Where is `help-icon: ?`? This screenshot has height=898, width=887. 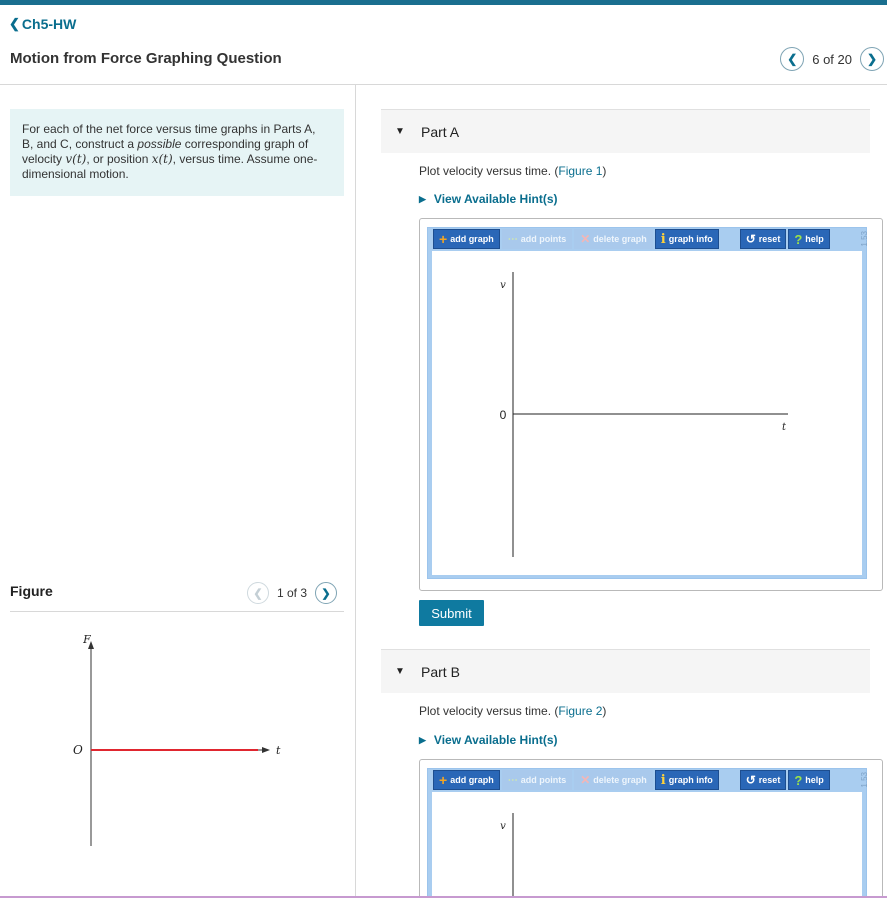 help-icon: ? is located at coordinates (798, 239).